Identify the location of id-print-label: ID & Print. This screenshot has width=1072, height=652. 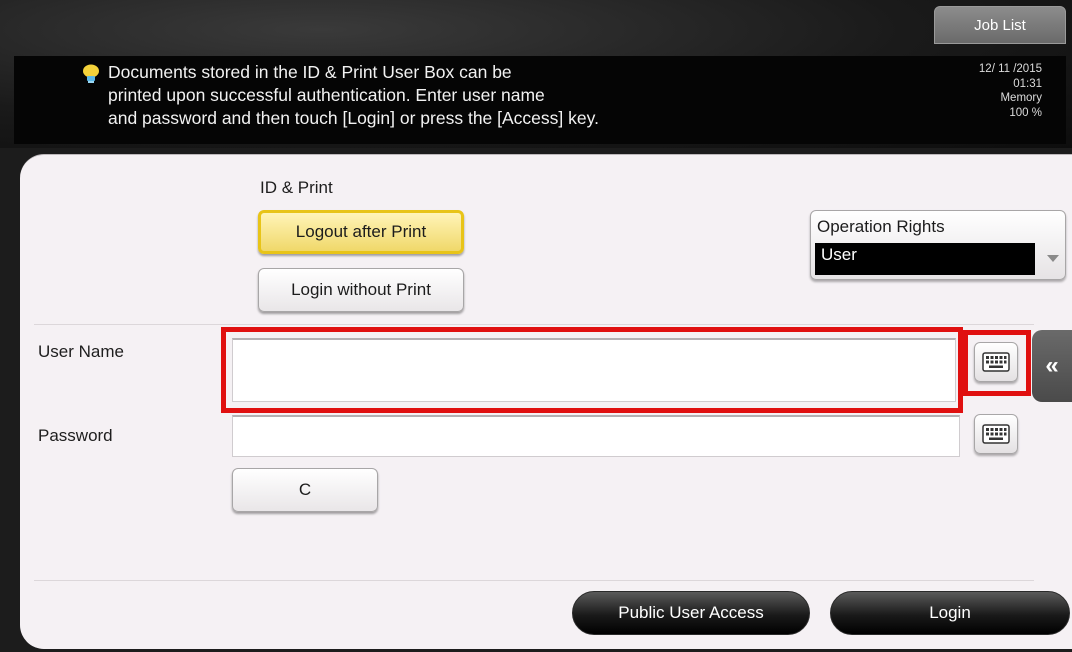
(296, 187).